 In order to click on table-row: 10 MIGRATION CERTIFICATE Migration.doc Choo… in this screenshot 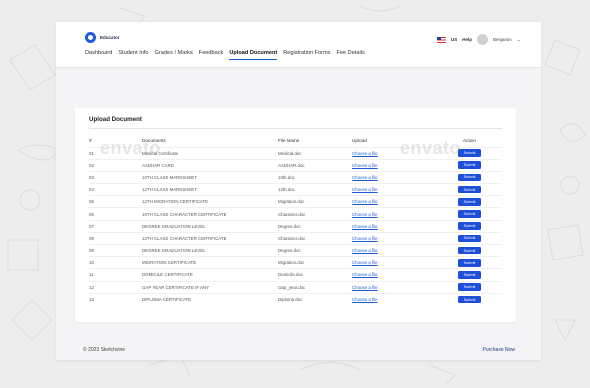, I will do `click(295, 262)`.